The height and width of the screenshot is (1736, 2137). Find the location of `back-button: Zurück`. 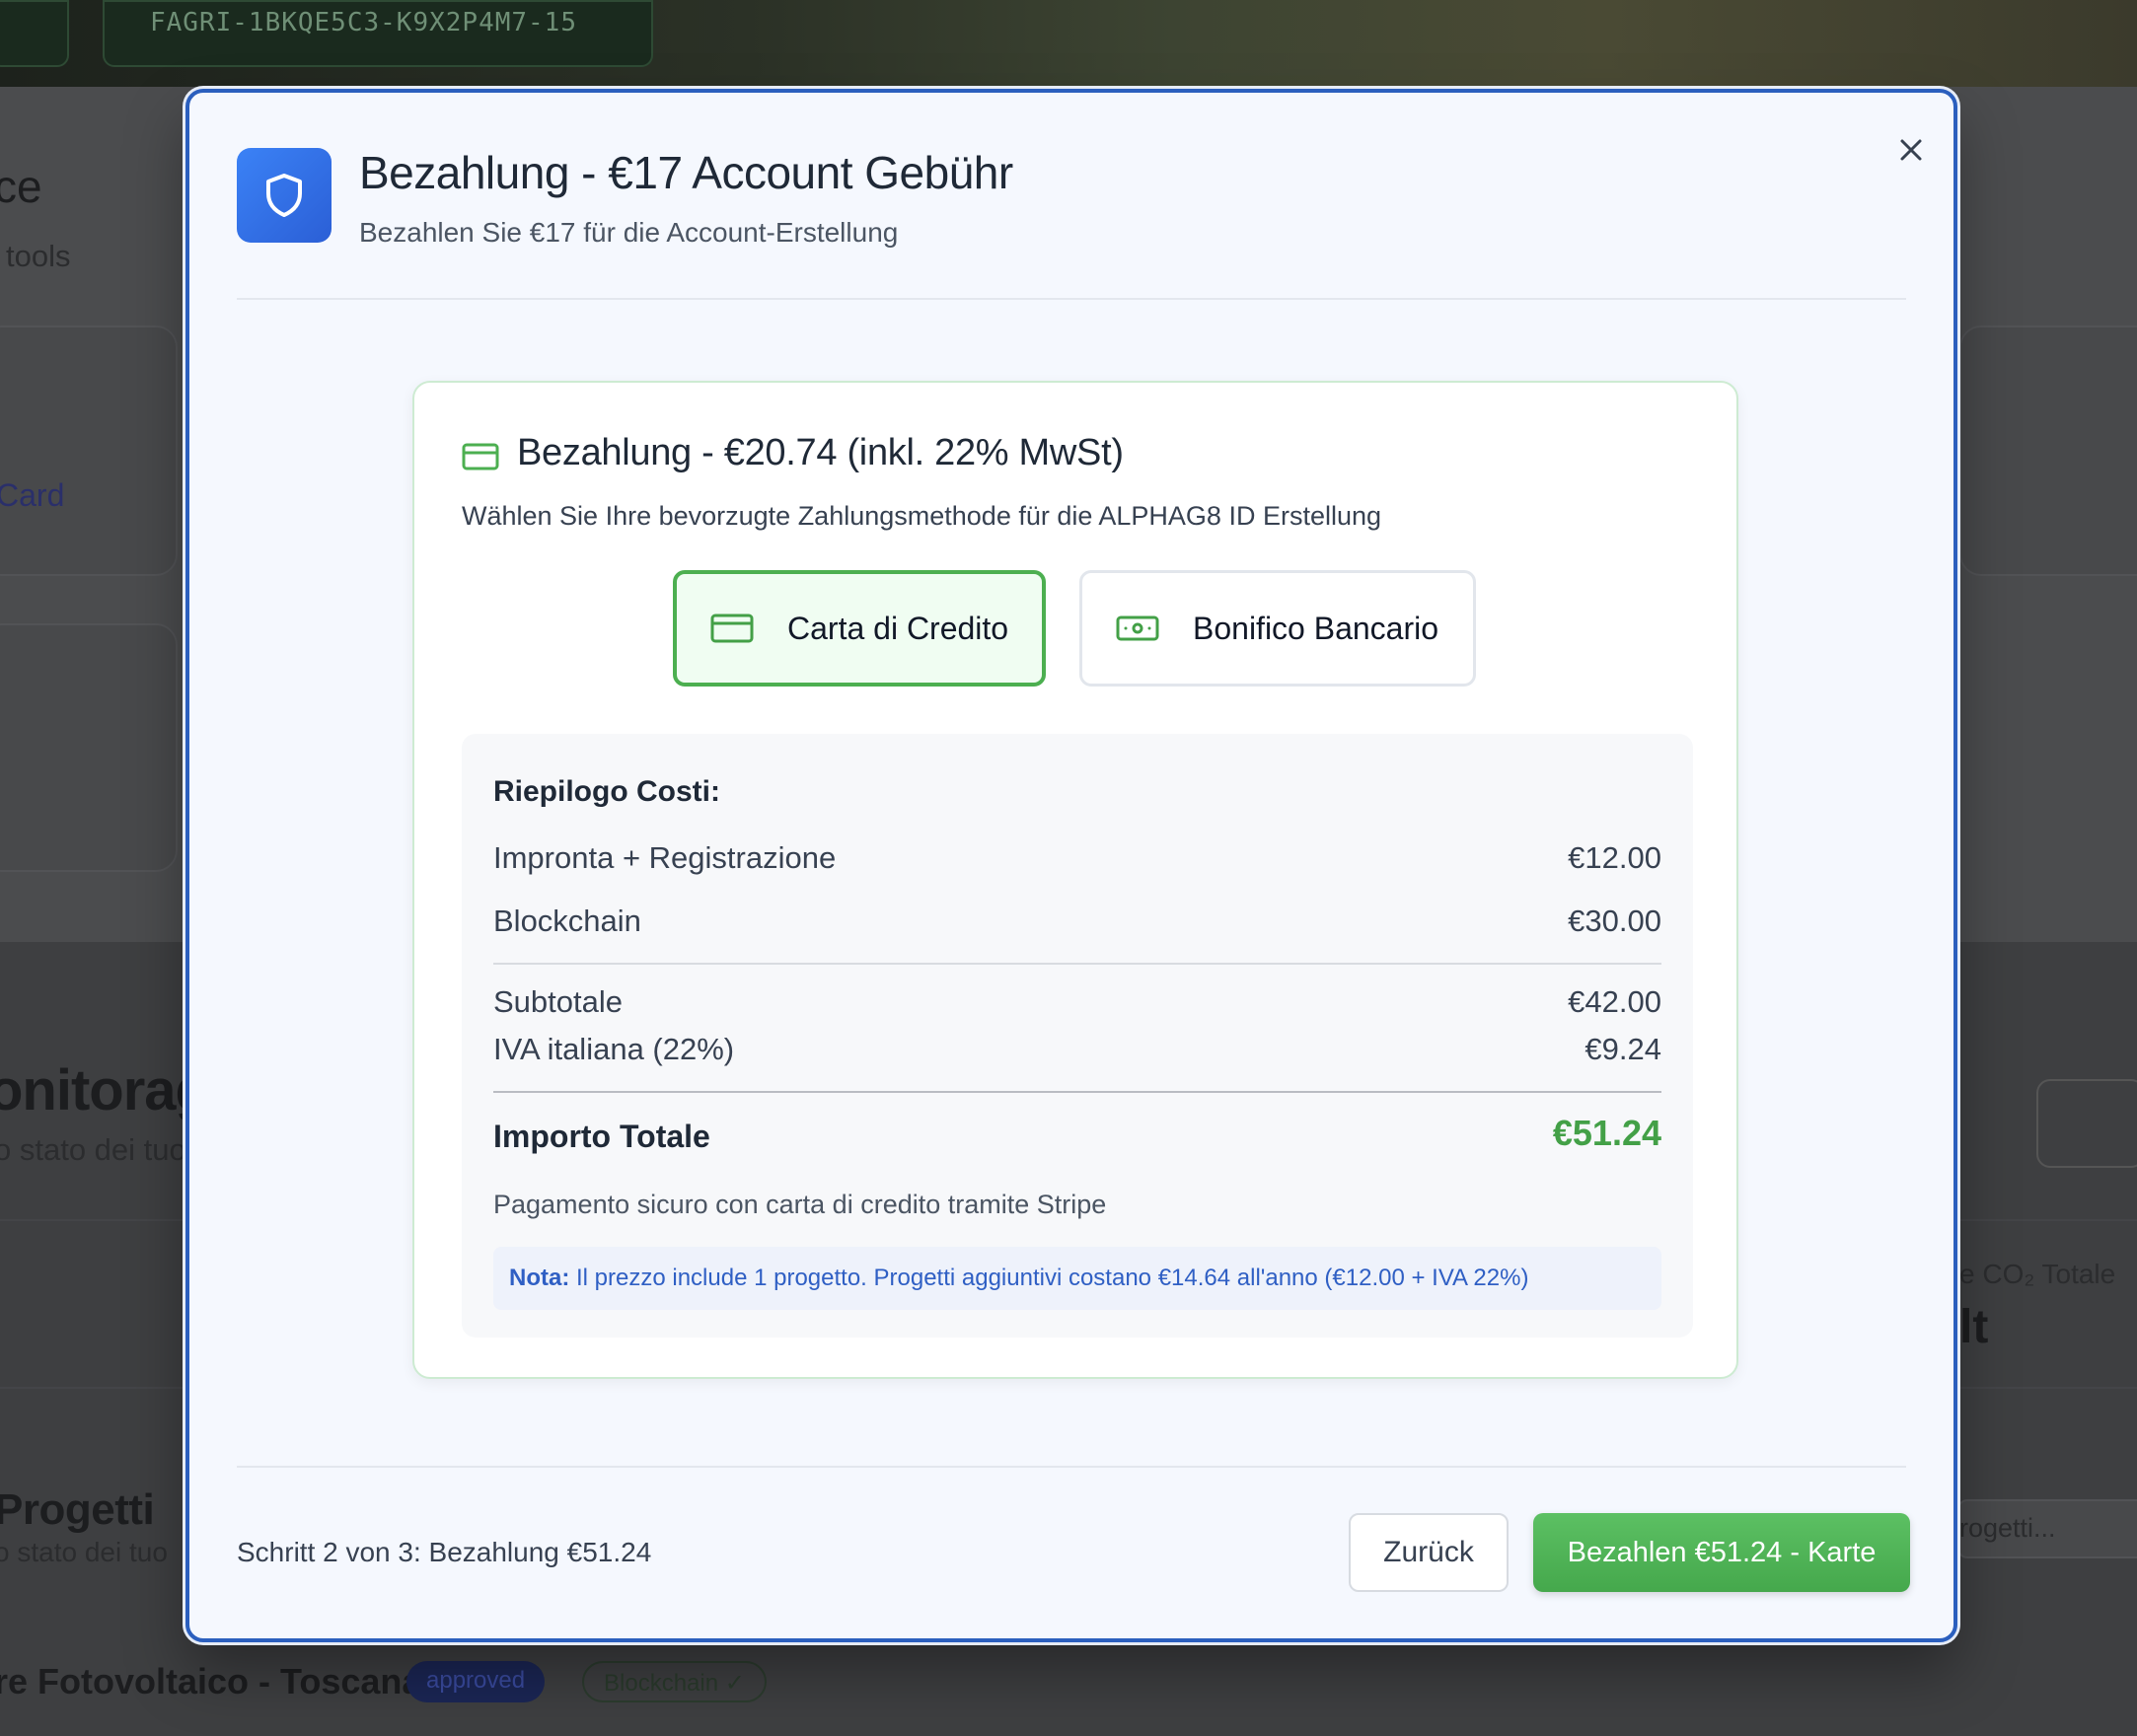

back-button: Zurück is located at coordinates (1429, 1552).